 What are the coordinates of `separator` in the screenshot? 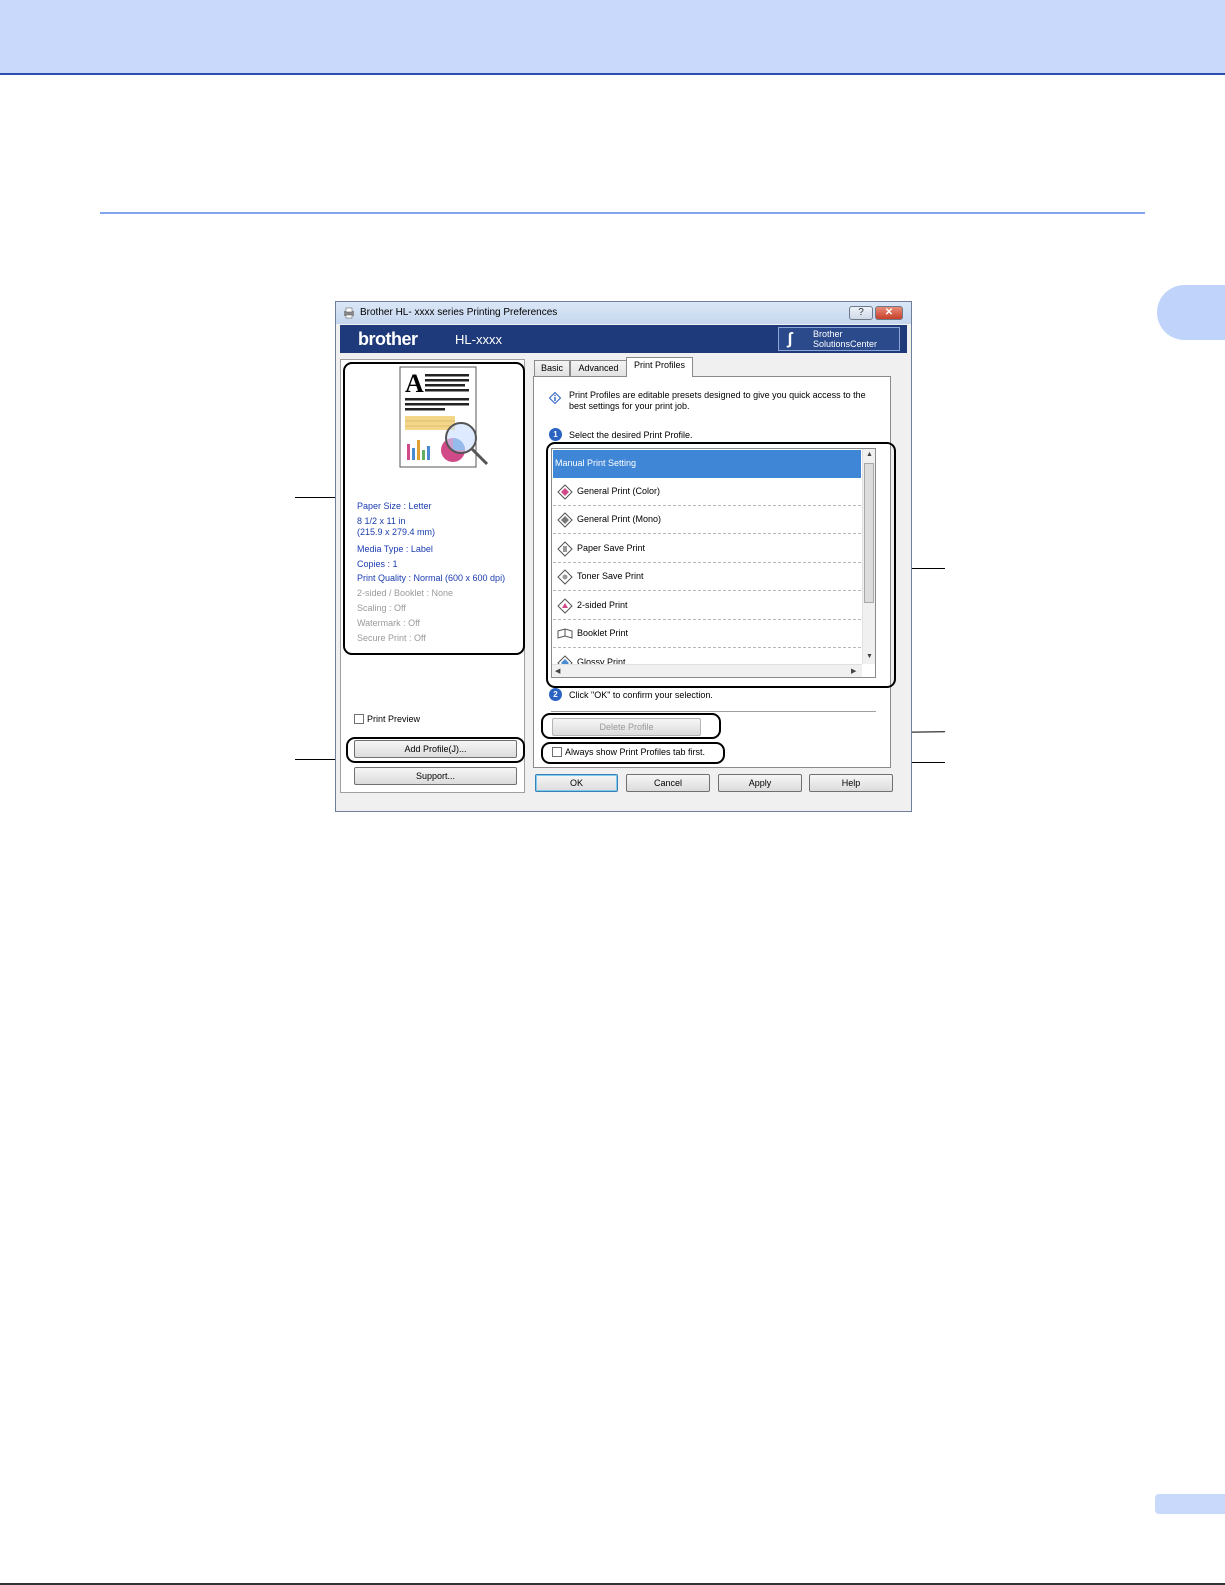 It's located at (713, 711).